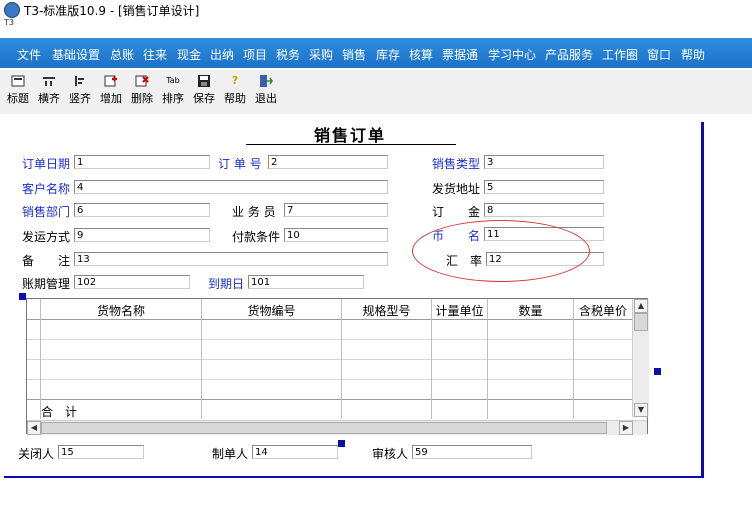 This screenshot has width=752, height=506. Describe the element at coordinates (46, 284) in the screenshot. I see `label-account-mgmt: 账期管理` at that location.